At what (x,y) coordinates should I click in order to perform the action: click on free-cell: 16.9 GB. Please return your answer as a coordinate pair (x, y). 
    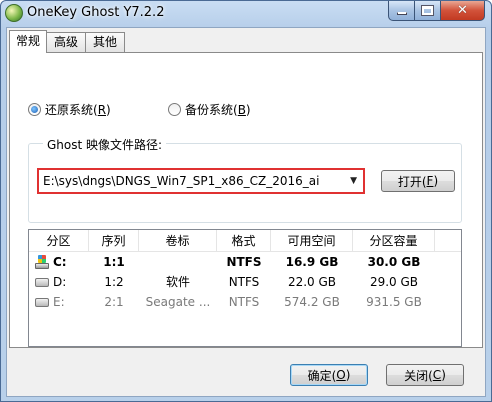
    Looking at the image, I should click on (312, 262).